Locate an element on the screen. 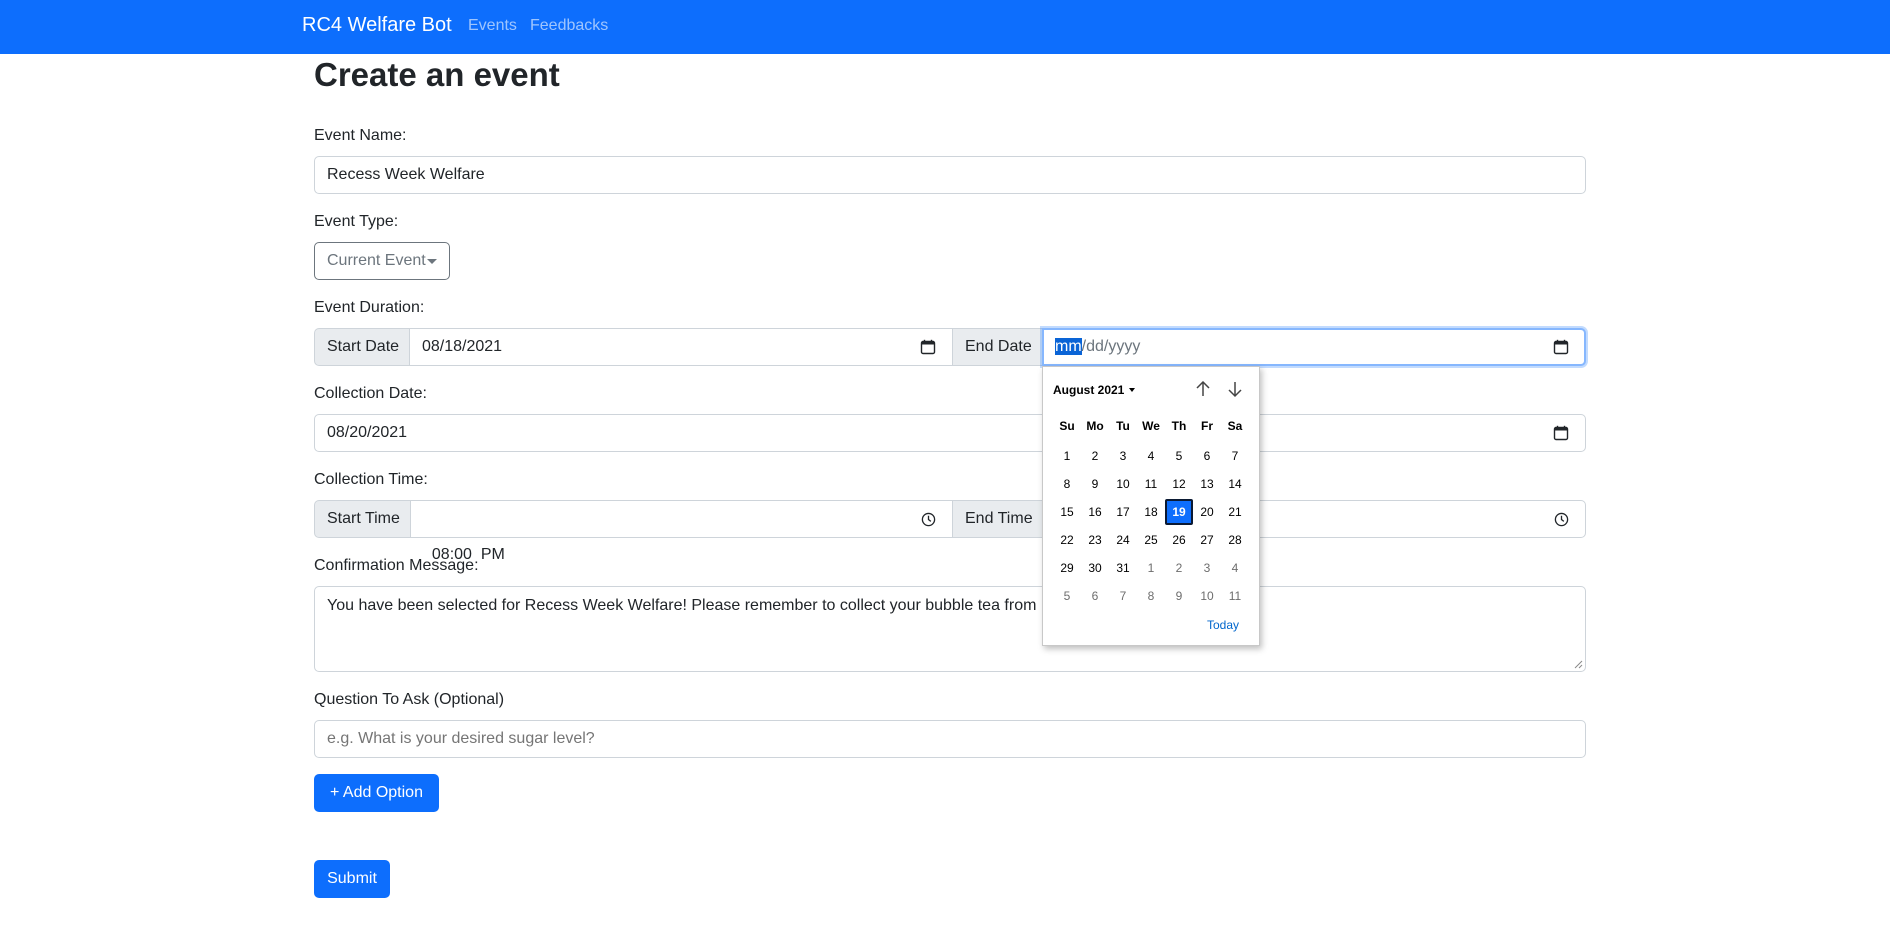  start-date-input: 08/18/2021 is located at coordinates (681, 347).